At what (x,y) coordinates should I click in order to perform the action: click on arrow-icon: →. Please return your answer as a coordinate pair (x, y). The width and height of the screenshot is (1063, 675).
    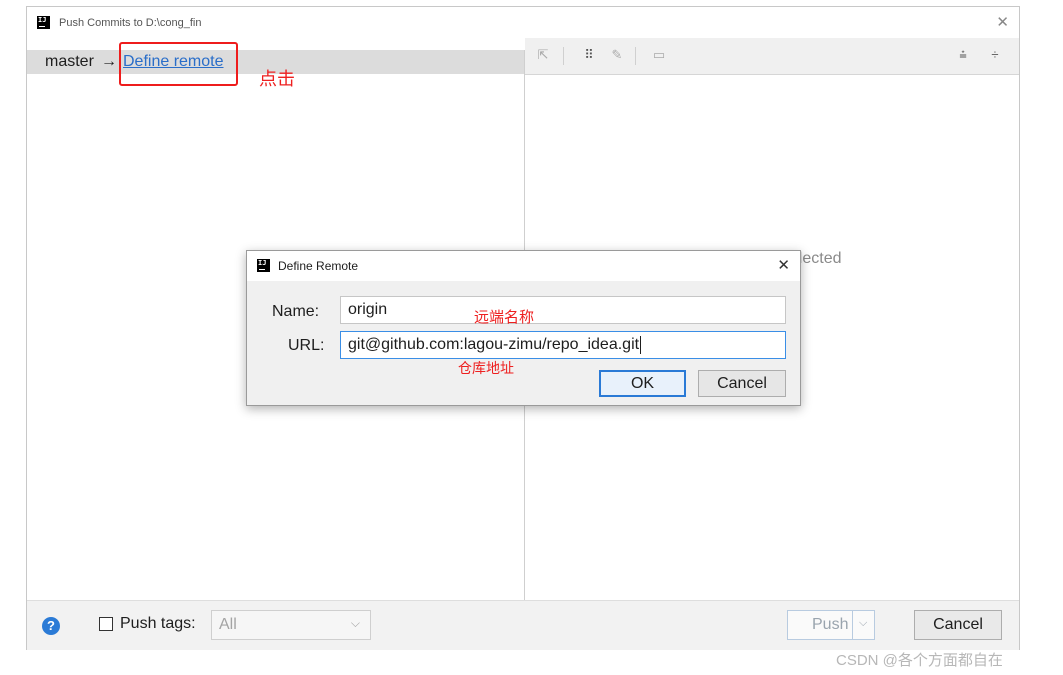
    Looking at the image, I should click on (109, 61).